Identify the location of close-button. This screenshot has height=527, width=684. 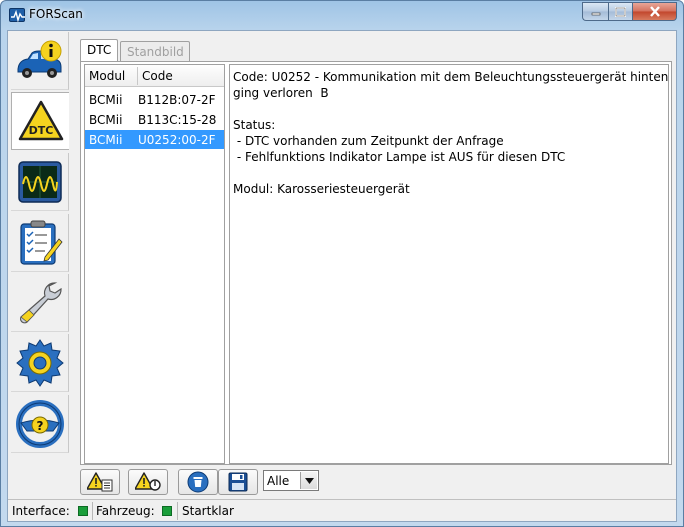
(655, 11).